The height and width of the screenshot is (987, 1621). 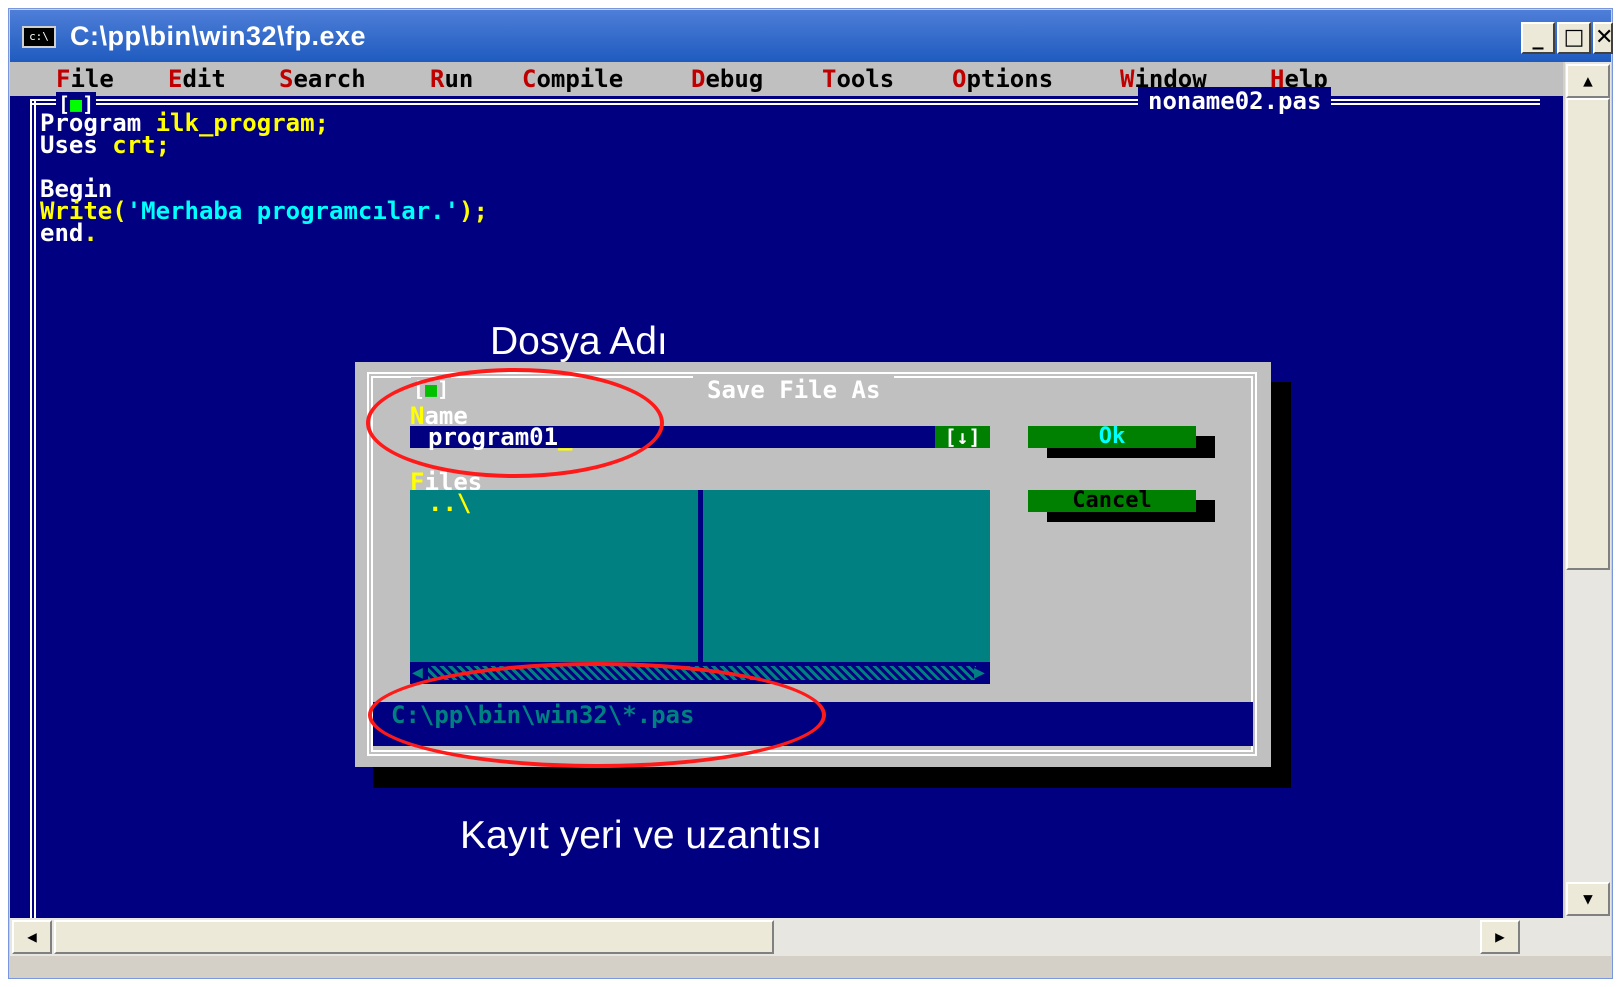 What do you see at coordinates (1112, 501) in the screenshot?
I see `cancel-button: Cancel` at bounding box center [1112, 501].